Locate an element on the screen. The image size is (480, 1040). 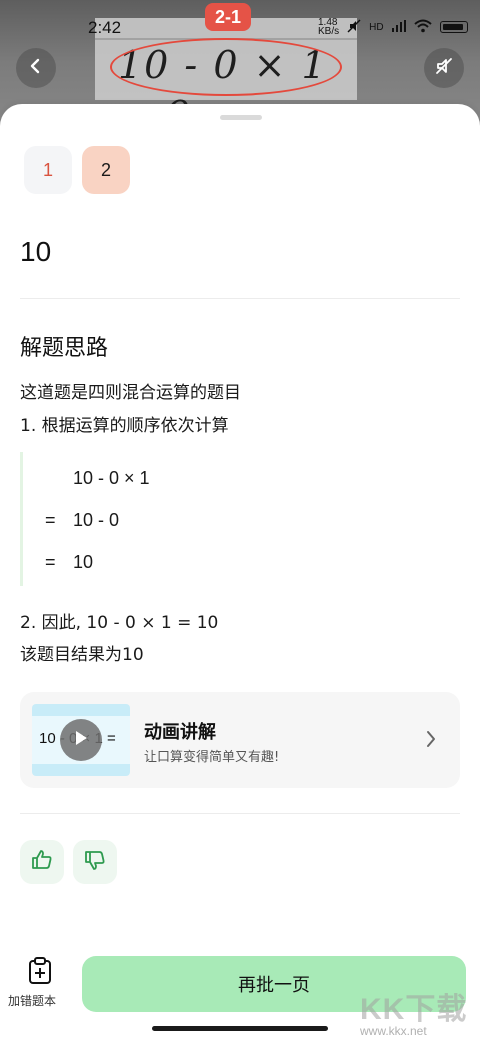
play-icon is located at coordinates (81, 740).